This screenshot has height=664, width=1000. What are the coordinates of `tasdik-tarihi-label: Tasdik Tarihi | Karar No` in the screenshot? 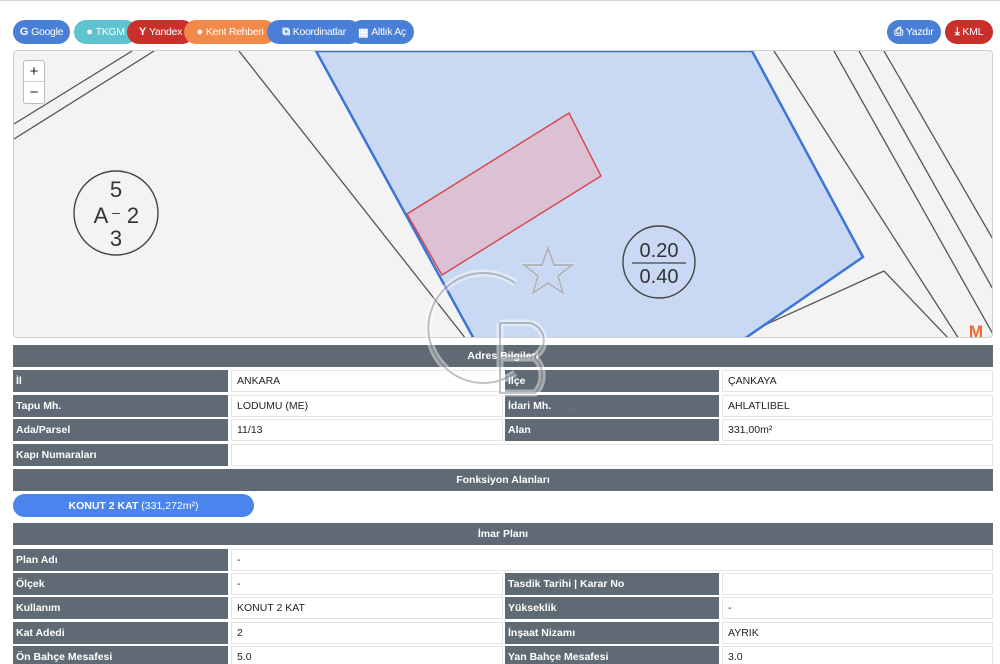 It's located at (612, 584).